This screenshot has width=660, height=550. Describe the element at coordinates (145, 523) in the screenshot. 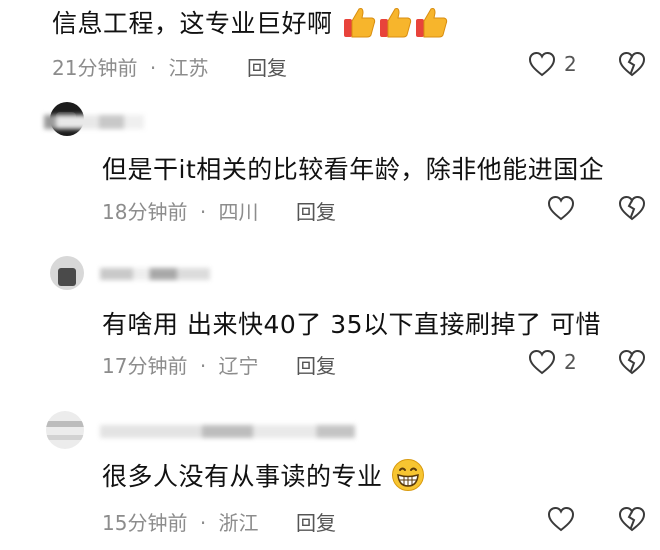

I see `comment-time: 15分钟前` at that location.